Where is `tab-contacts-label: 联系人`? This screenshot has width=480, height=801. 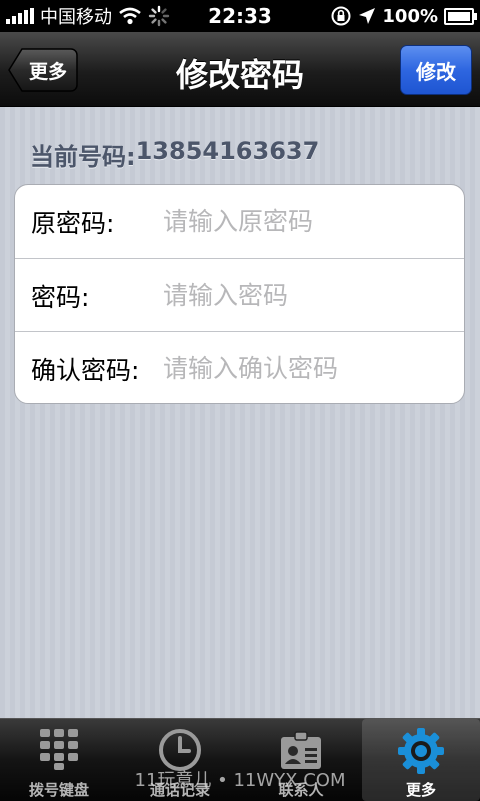
tab-contacts-label: 联系人 is located at coordinates (301, 790).